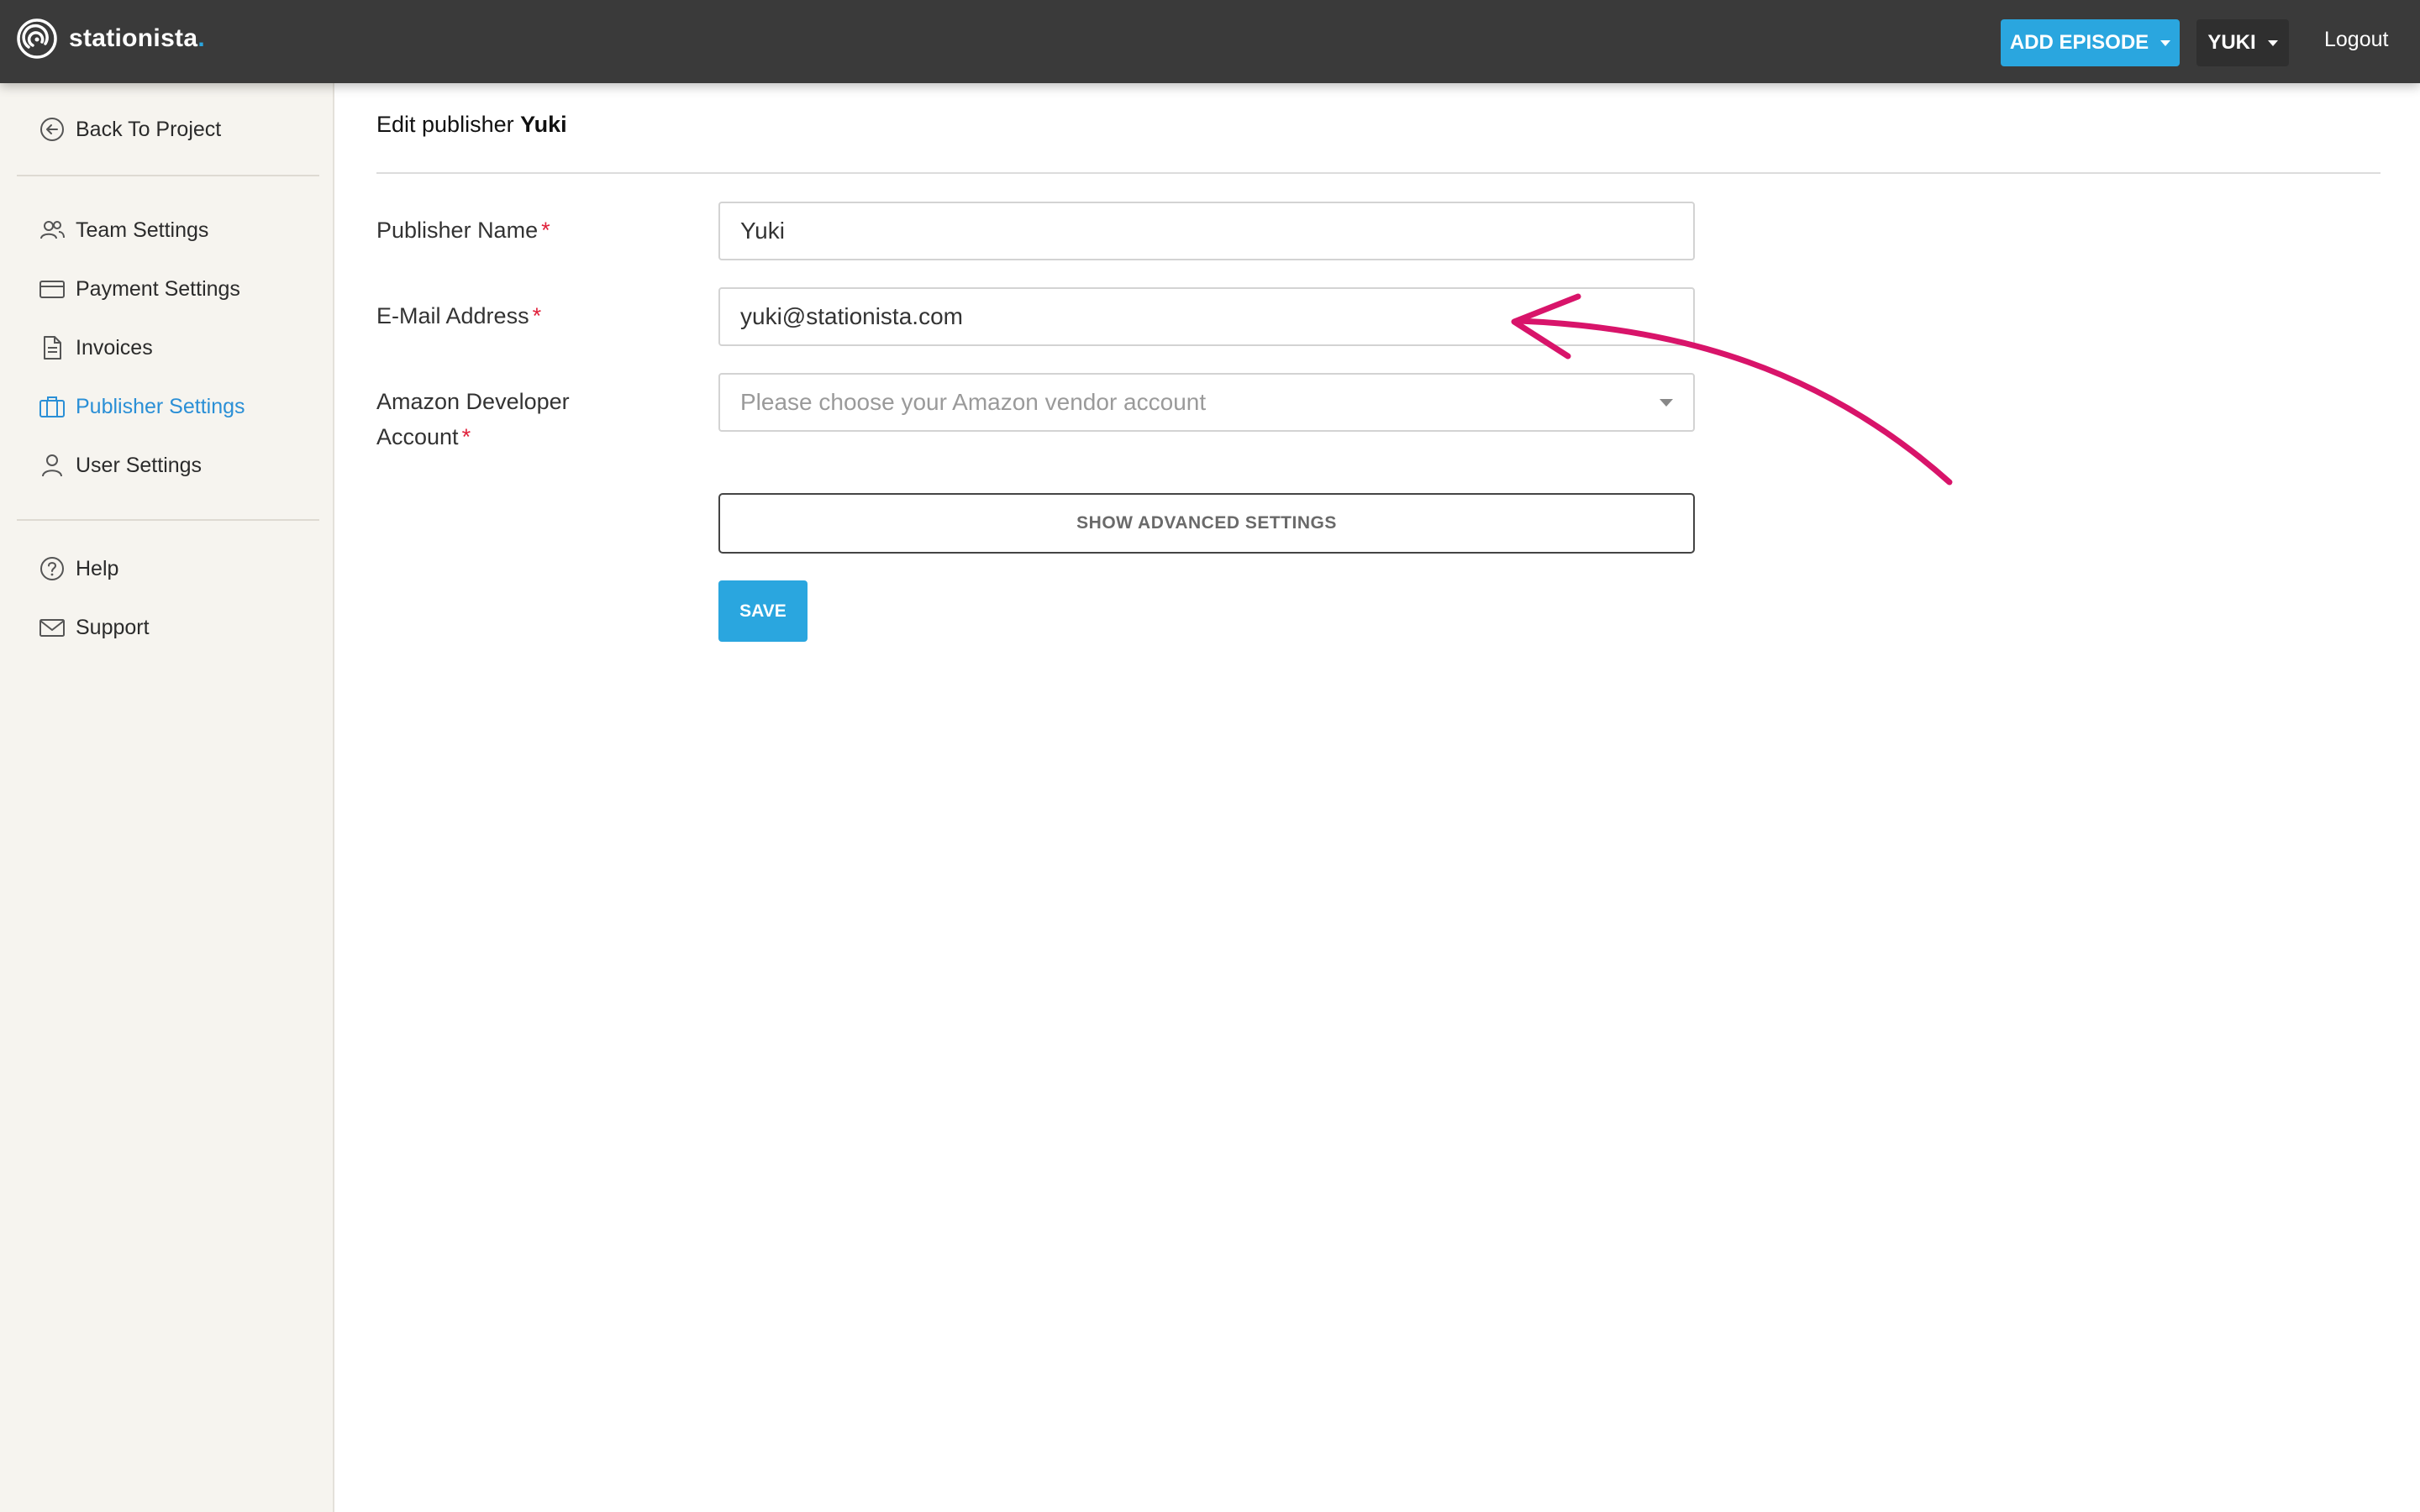 The image size is (2420, 1512). I want to click on sidebar-item-label: Invoices, so click(114, 347).